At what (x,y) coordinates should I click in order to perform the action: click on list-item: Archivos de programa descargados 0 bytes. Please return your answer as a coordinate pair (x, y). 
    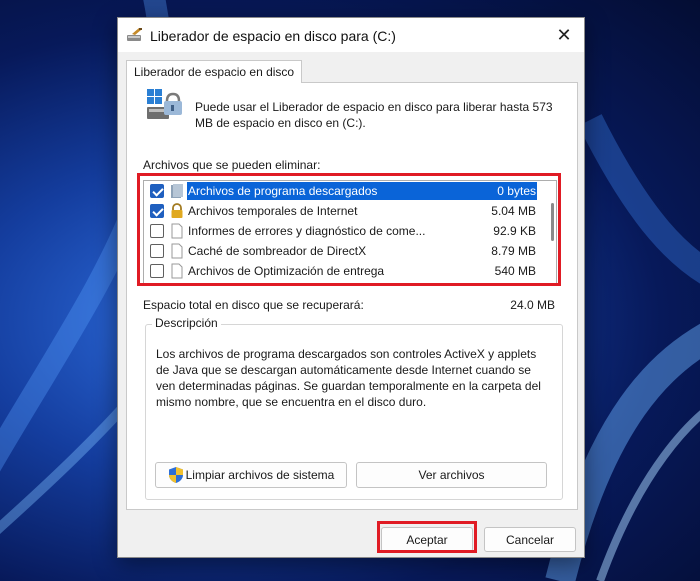
    Looking at the image, I should click on (350, 191).